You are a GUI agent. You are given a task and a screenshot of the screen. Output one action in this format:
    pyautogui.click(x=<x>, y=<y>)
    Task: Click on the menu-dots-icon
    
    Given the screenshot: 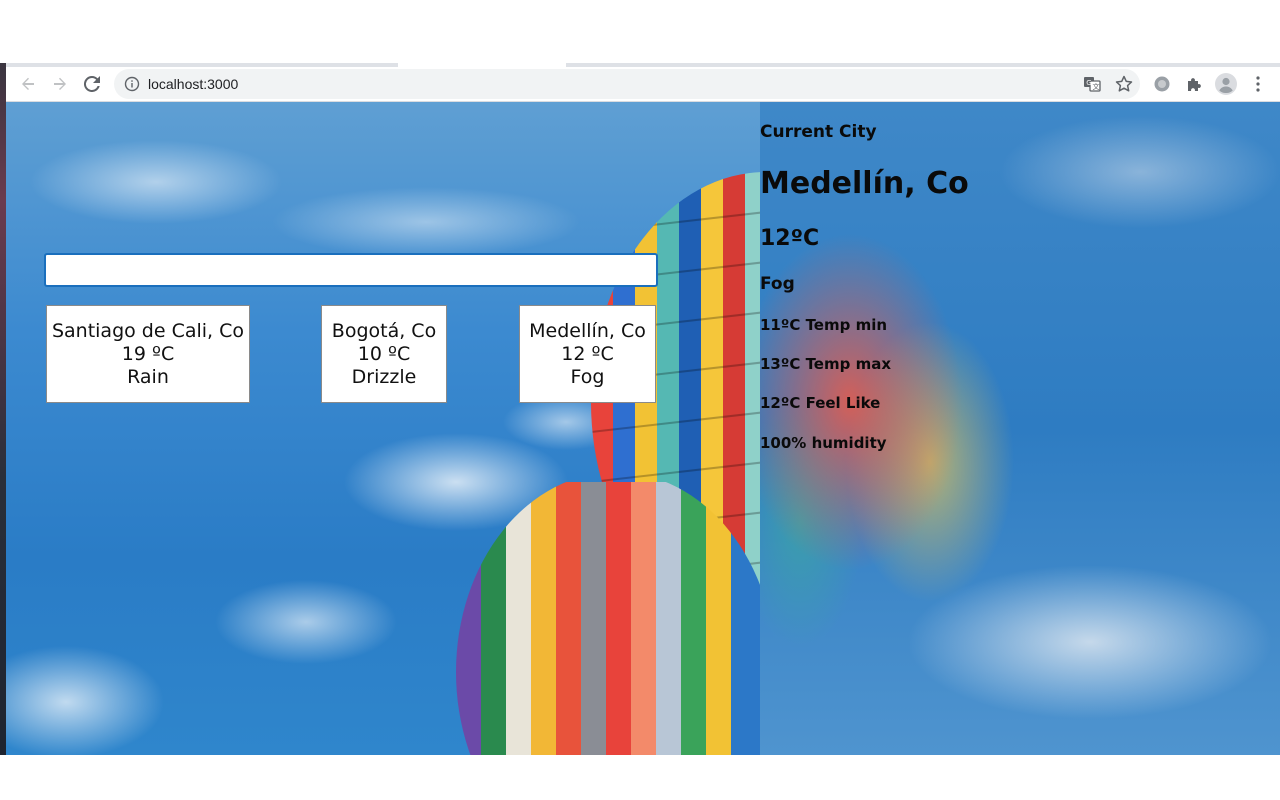 What is the action you would take?
    pyautogui.click(x=1258, y=84)
    